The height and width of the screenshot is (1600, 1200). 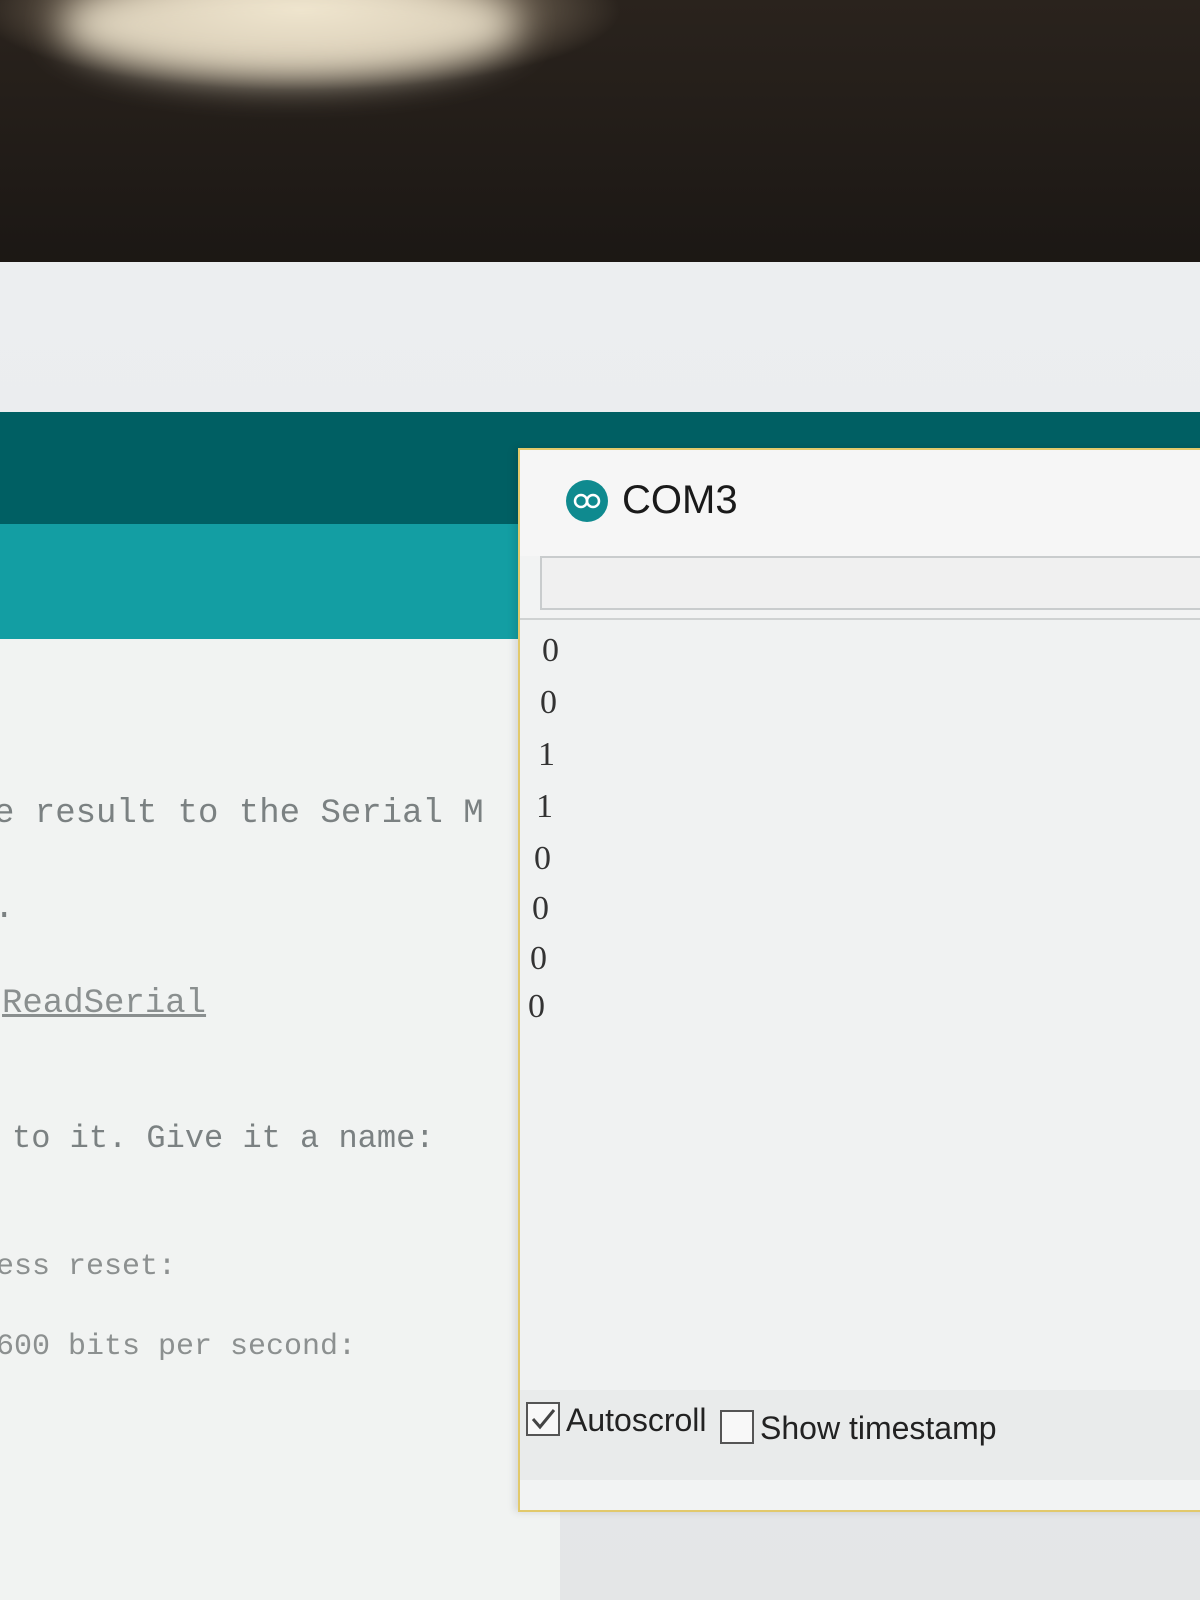 I want to click on code-line: ., so click(x=7, y=909).